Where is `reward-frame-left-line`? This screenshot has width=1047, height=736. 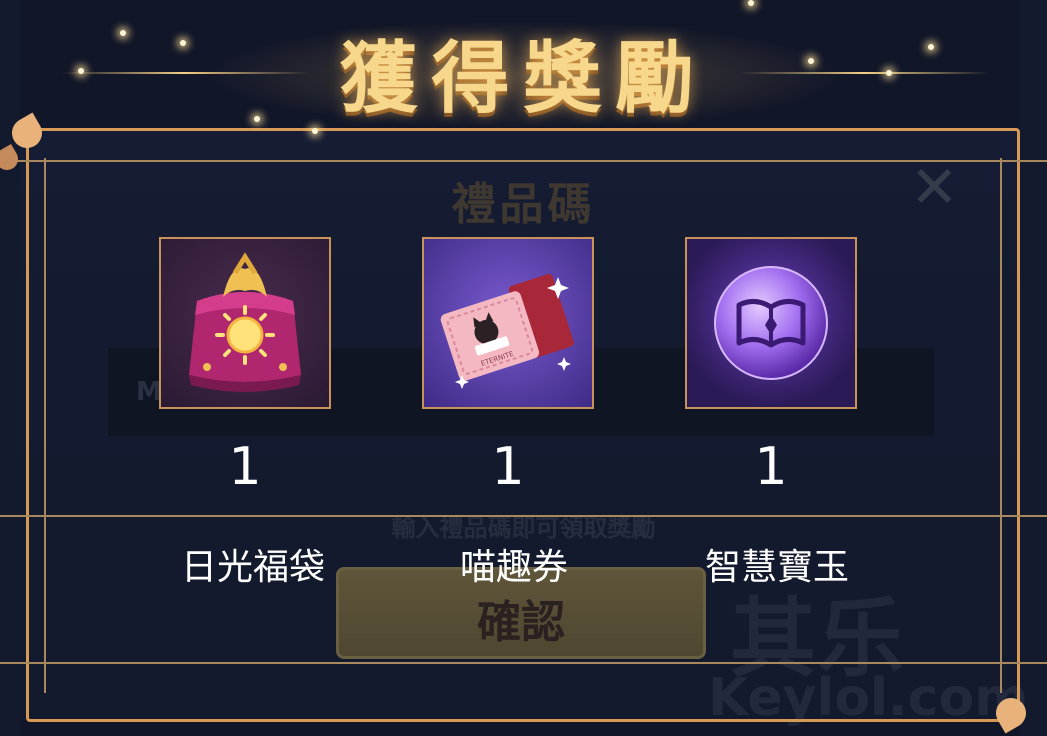 reward-frame-left-line is located at coordinates (45, 425).